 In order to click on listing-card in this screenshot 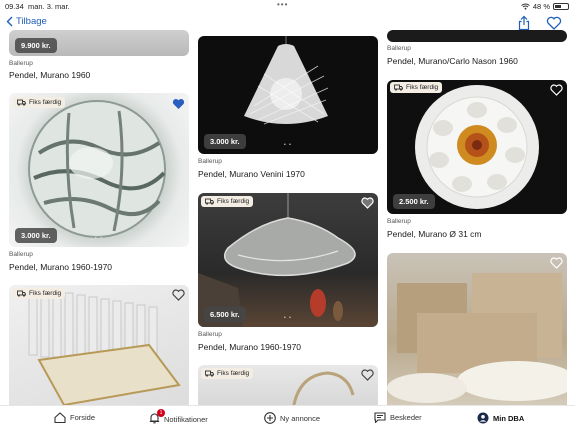, I will do `click(477, 333)`.